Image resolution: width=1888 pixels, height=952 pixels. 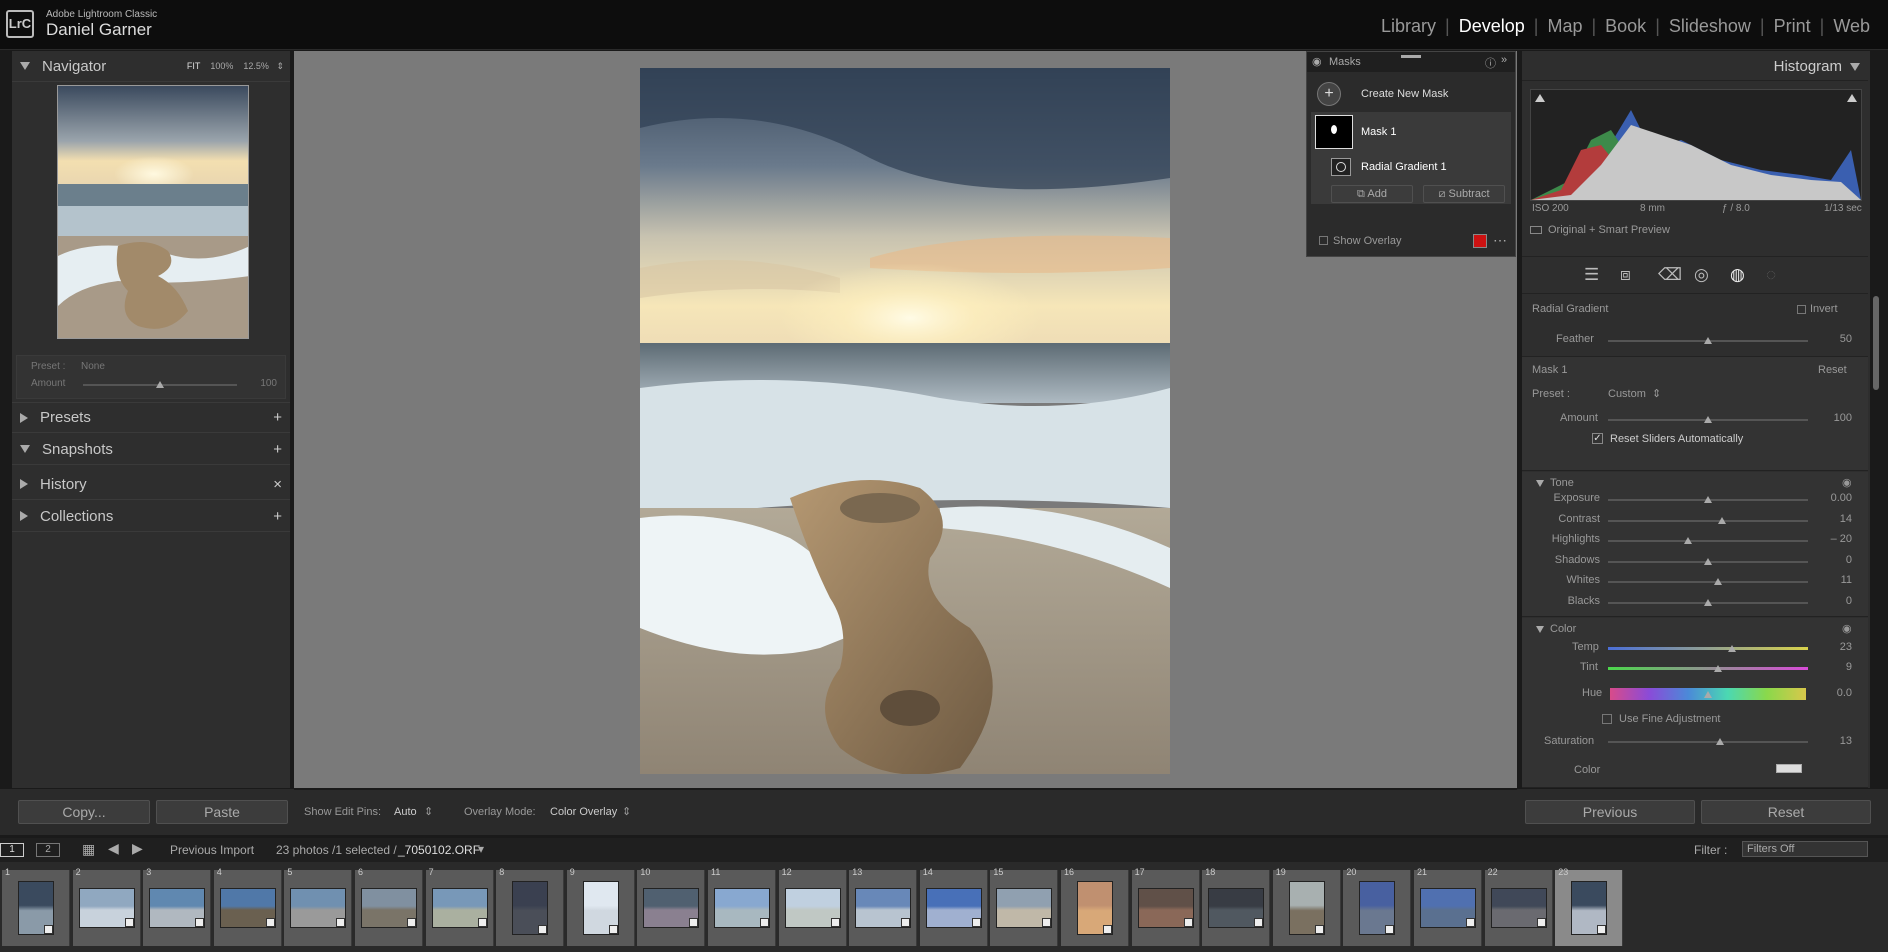 What do you see at coordinates (1490, 63) in the screenshot?
I see `help-icon: ⓘ` at bounding box center [1490, 63].